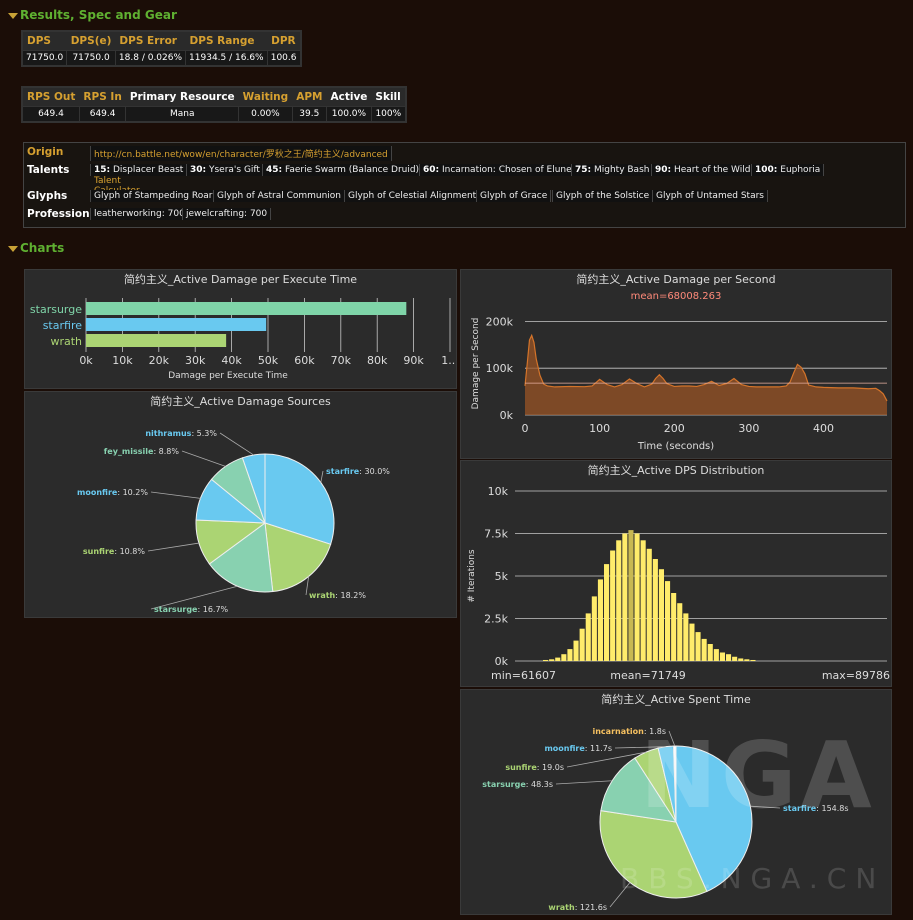  I want to click on bar-starsurge, so click(246, 308).